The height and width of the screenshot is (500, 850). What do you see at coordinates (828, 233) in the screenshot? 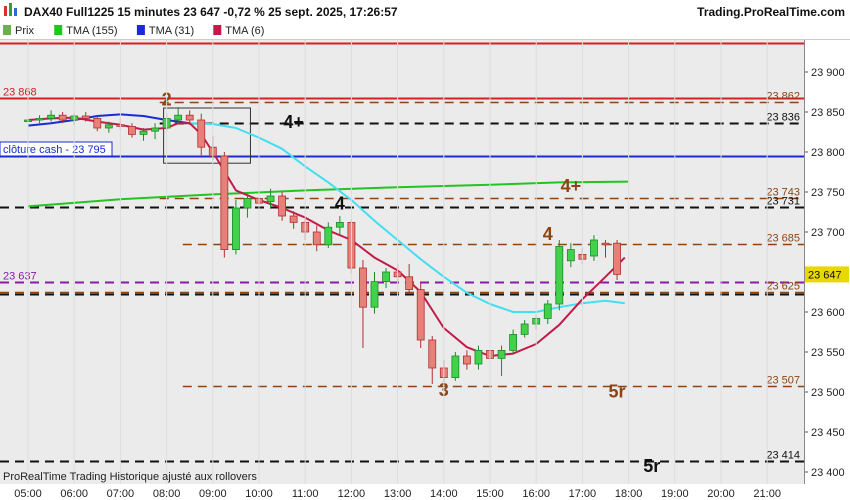
I see `y-tick-label: 23 700` at bounding box center [828, 233].